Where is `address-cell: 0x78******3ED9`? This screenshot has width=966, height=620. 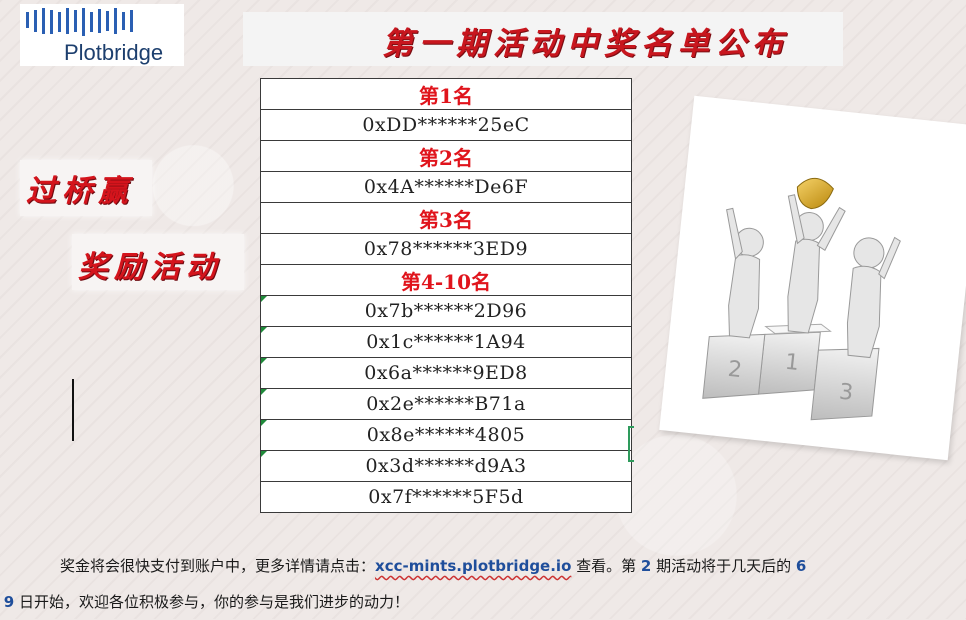 address-cell: 0x78******3ED9 is located at coordinates (446, 249).